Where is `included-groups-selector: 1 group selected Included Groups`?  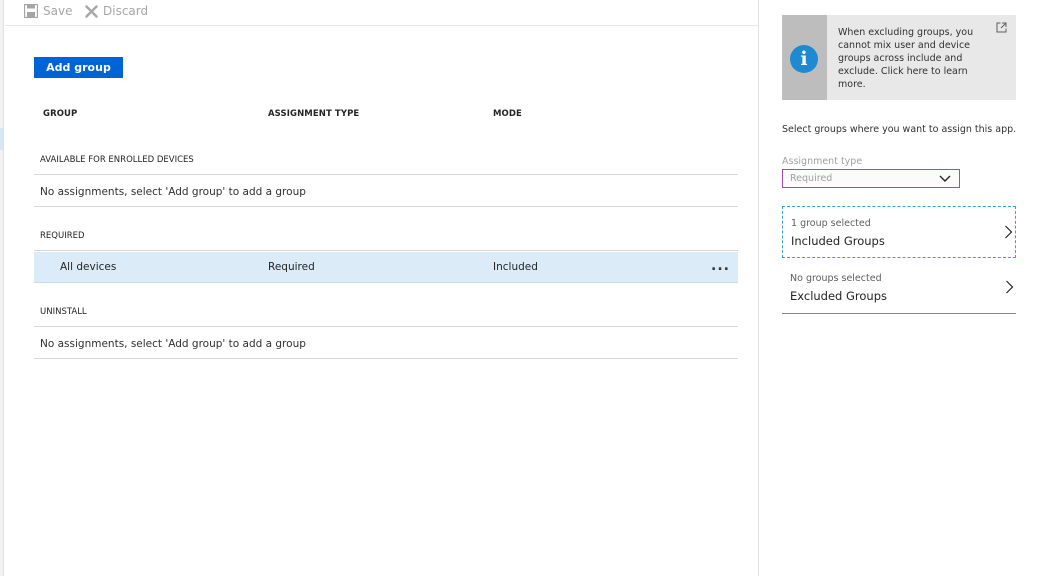
included-groups-selector: 1 group selected Included Groups is located at coordinates (899, 232).